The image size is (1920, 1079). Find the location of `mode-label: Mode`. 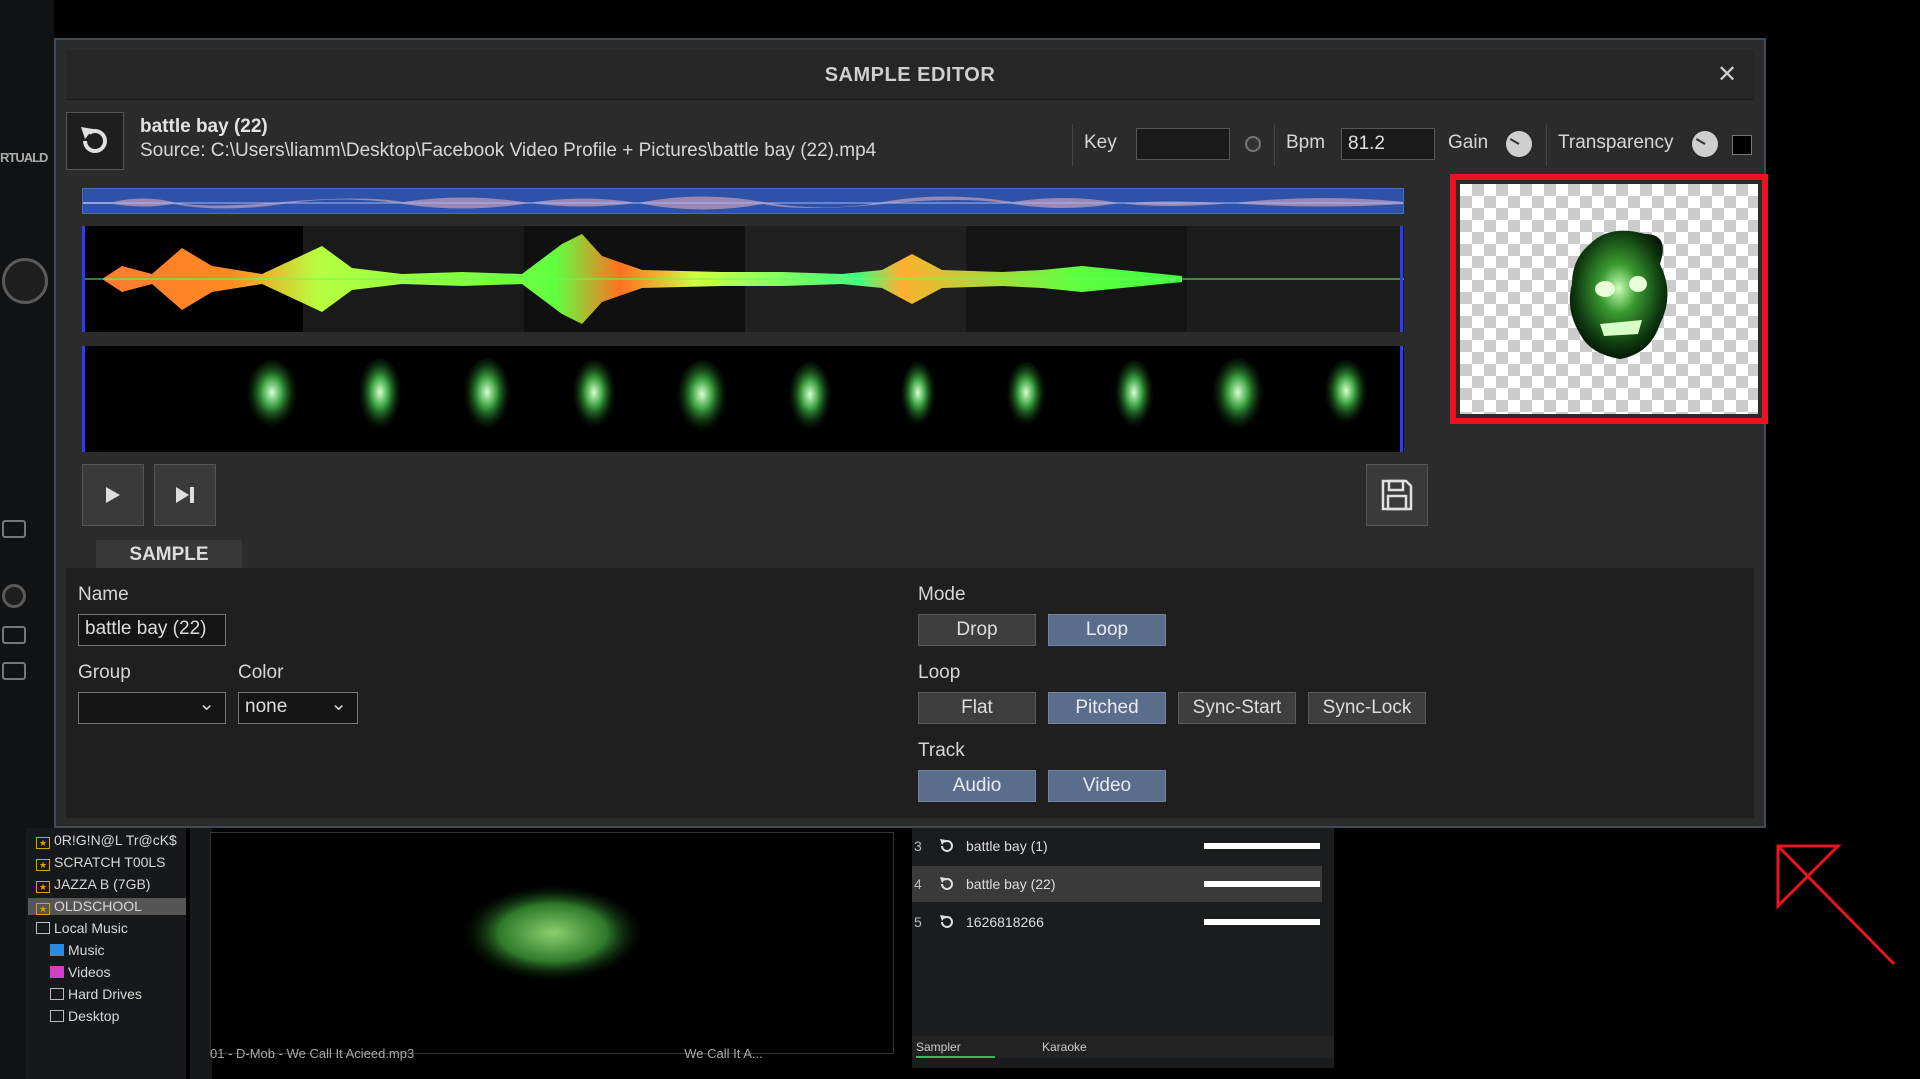

mode-label: Mode is located at coordinates (942, 594).